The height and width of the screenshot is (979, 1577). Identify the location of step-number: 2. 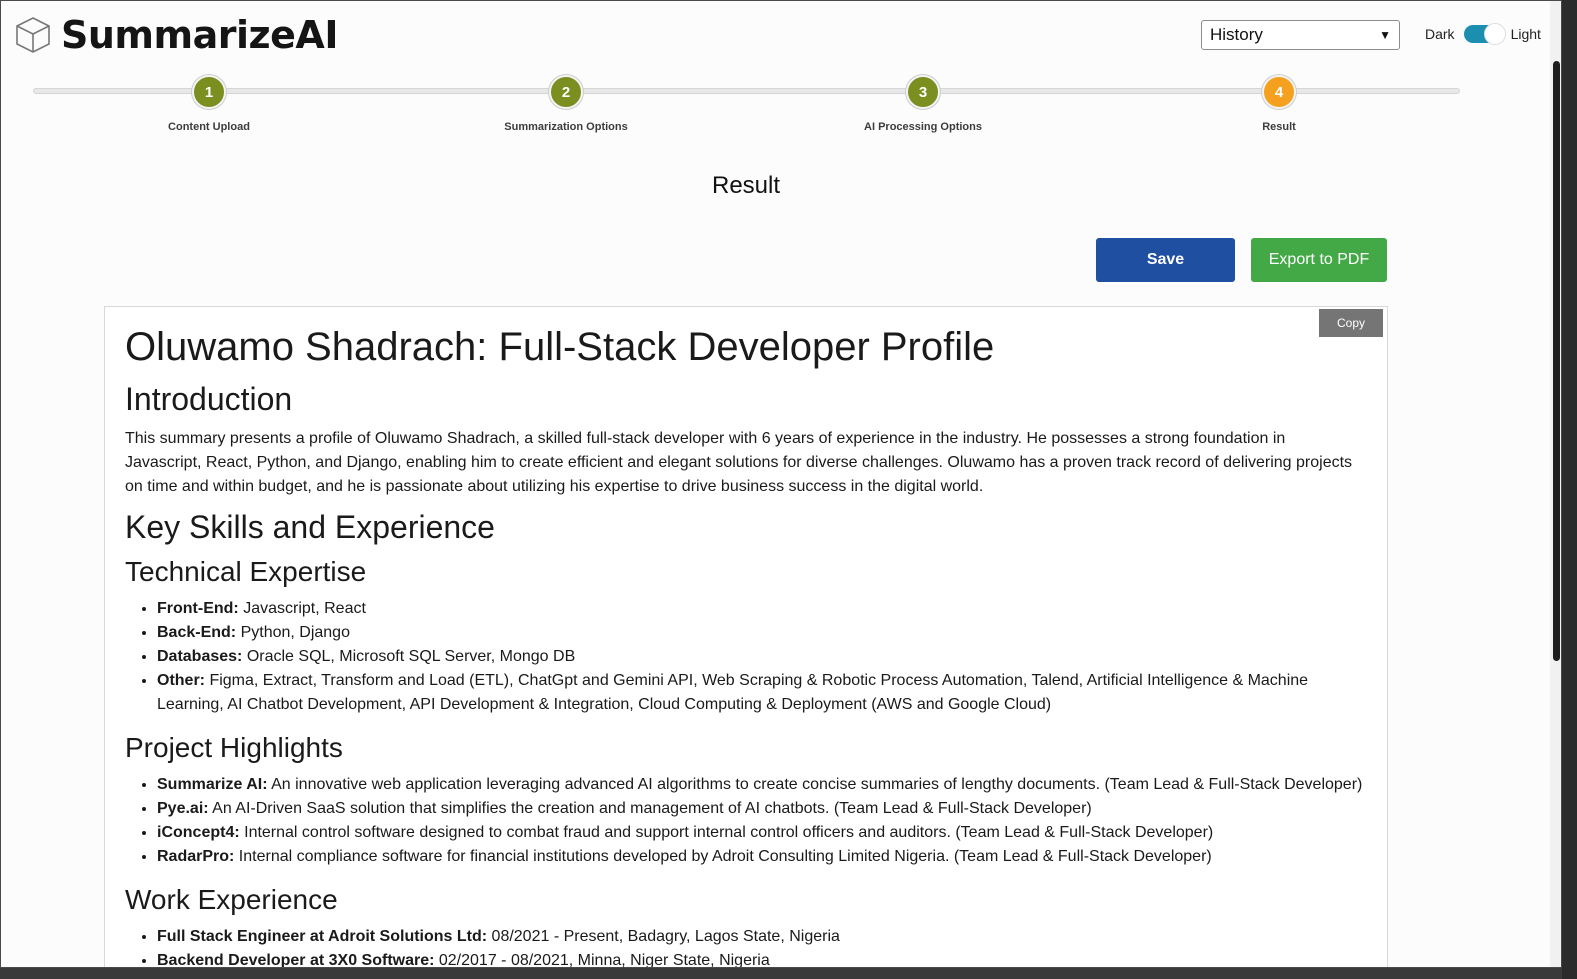
(566, 92).